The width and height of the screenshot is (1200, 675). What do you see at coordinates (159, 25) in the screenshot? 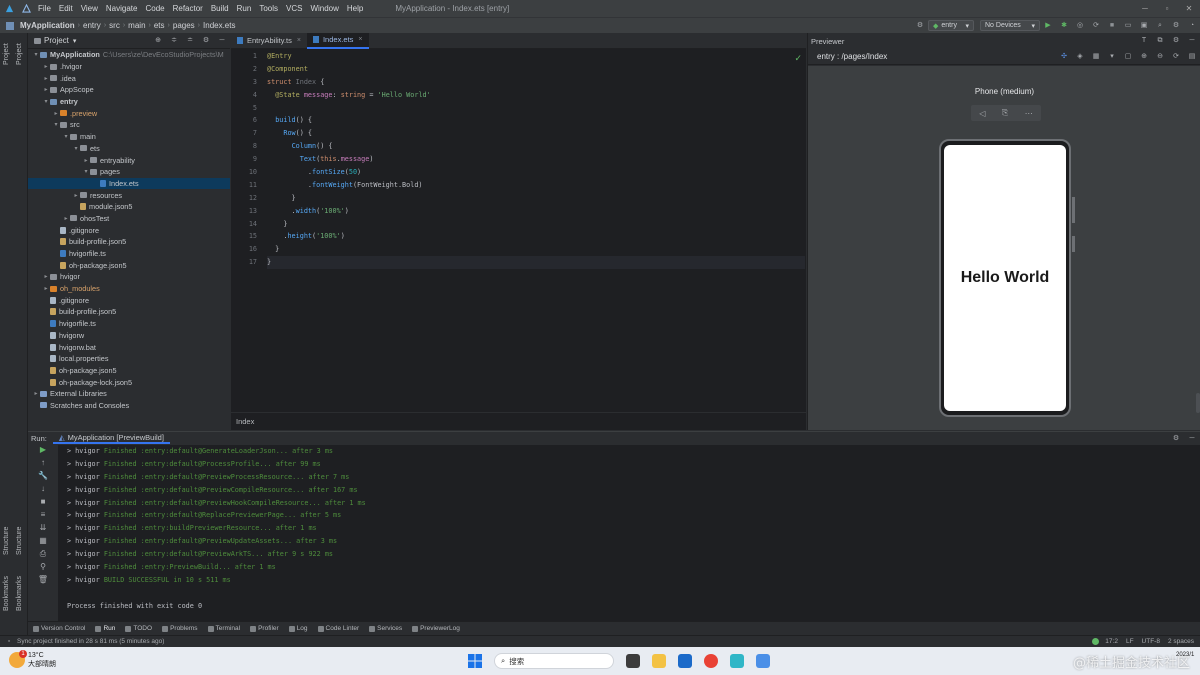
I see `breadcrumb-item: ets` at bounding box center [159, 25].